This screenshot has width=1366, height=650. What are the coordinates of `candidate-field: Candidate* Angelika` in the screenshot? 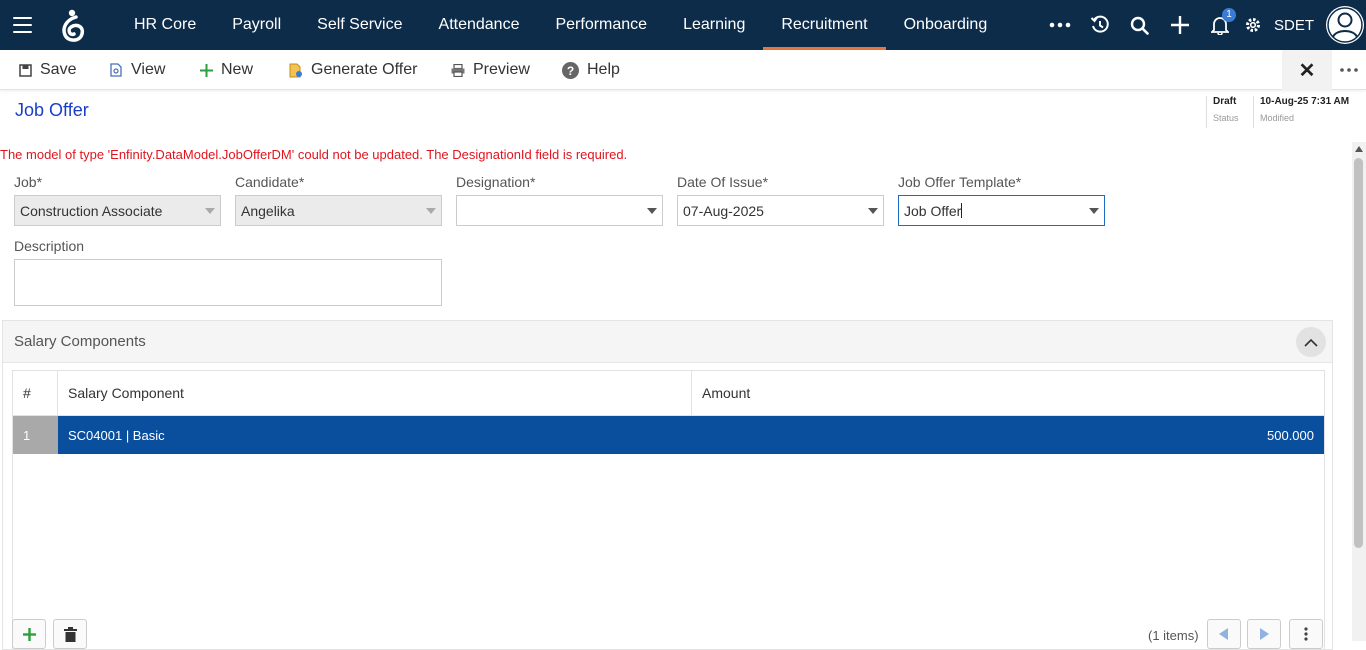 It's located at (338, 200).